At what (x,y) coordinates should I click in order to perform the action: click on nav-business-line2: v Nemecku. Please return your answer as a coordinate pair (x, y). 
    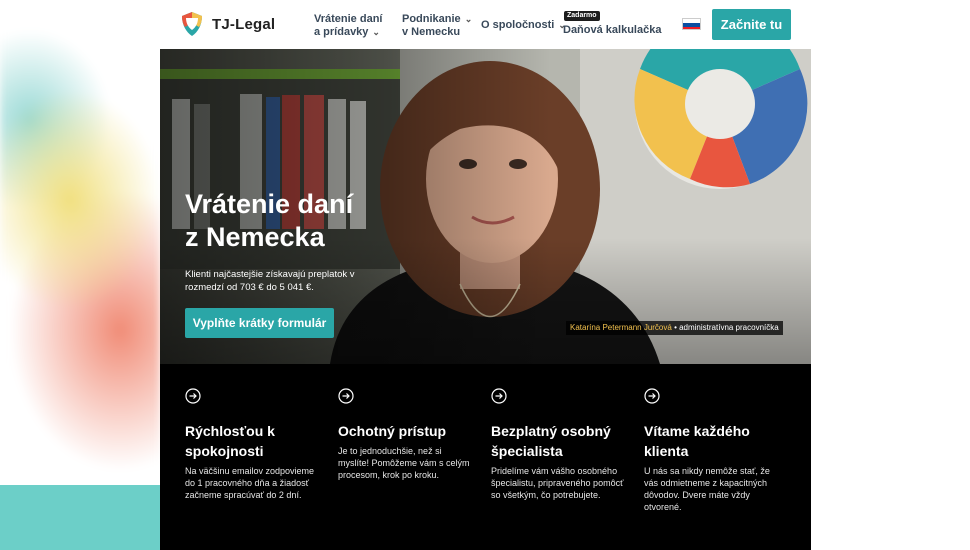
    Looking at the image, I should click on (431, 32).